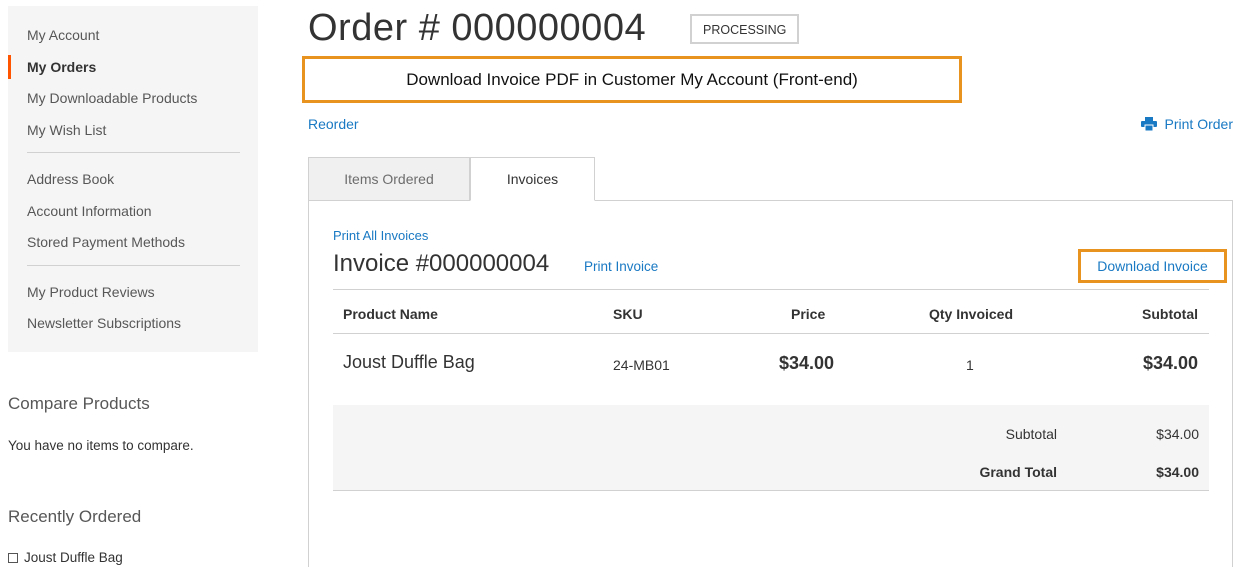  I want to click on column-header-price: Price, so click(808, 314).